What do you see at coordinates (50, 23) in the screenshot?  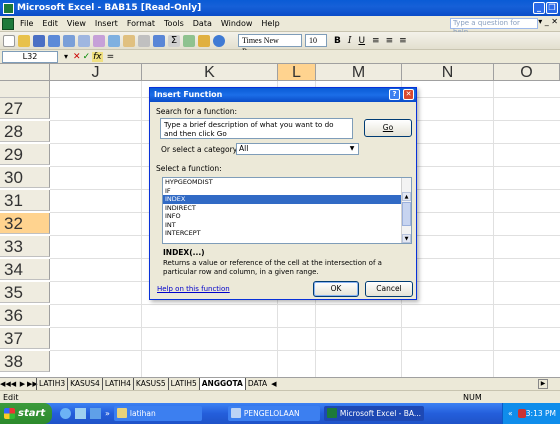 I see `menu-edit: Edit` at bounding box center [50, 23].